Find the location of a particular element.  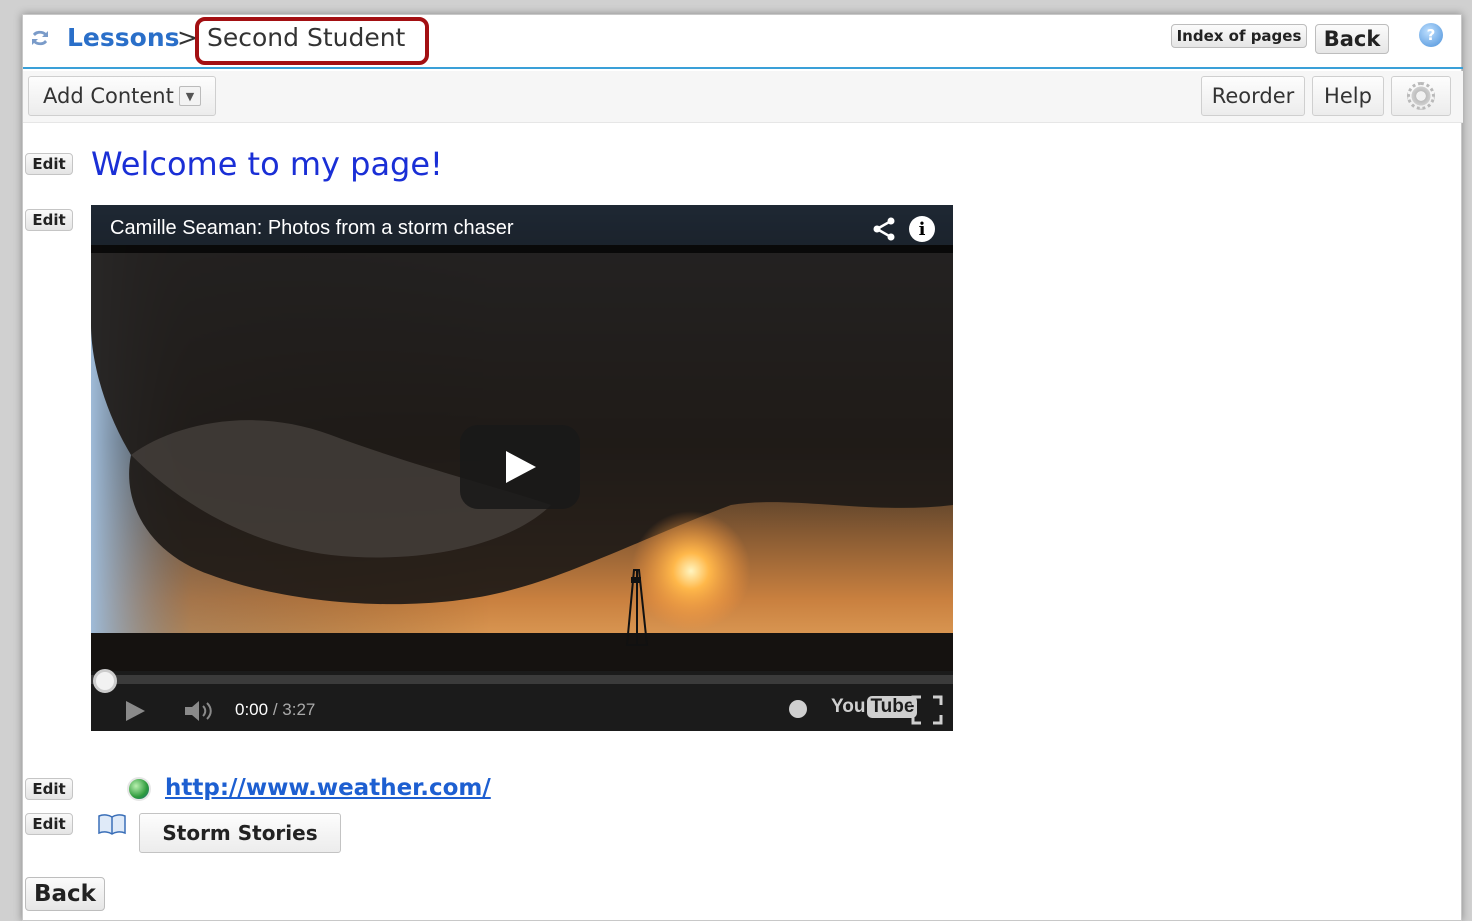

edit-link-button: Edit is located at coordinates (49, 789).